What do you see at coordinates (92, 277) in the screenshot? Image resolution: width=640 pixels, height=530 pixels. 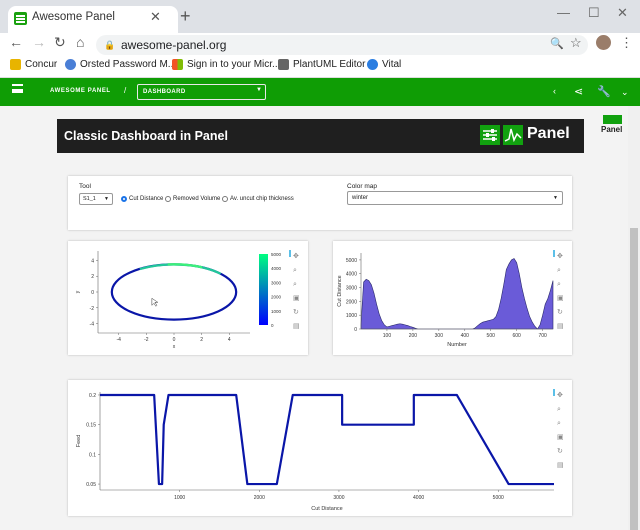 I see `y-tick-label: 2` at bounding box center [92, 277].